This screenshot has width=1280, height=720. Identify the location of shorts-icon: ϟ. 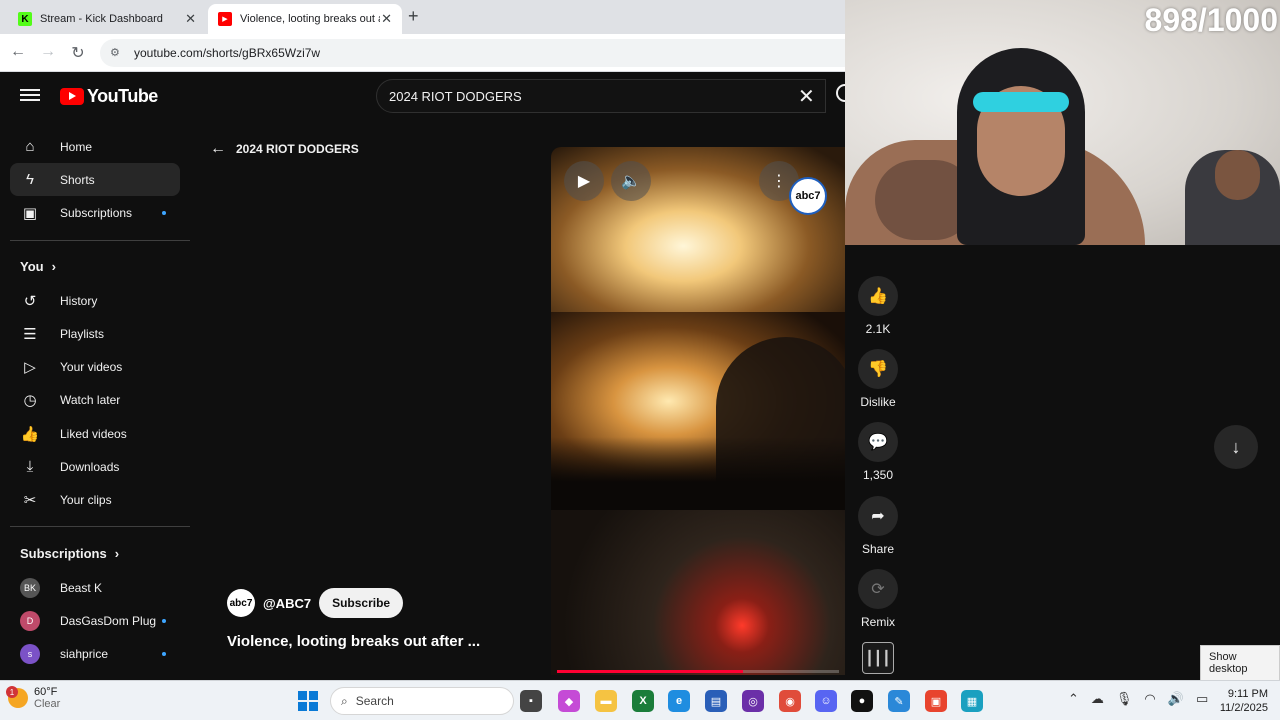
(30, 179).